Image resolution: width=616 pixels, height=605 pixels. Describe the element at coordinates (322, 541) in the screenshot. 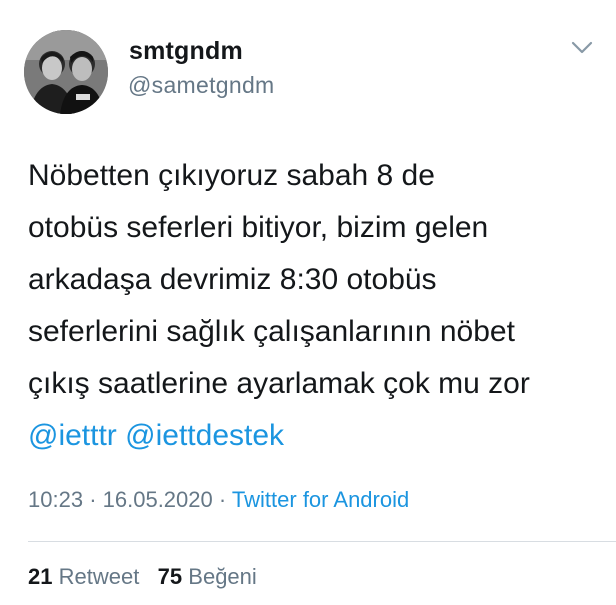

I see `divider` at that location.